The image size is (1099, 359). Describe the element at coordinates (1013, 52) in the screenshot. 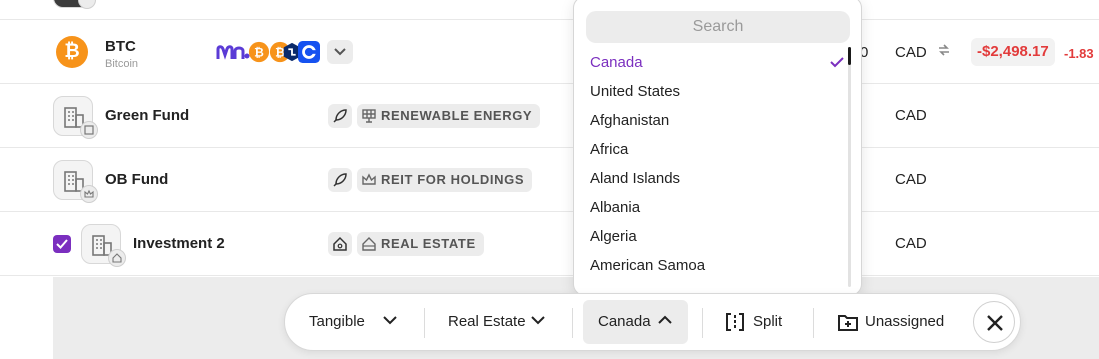

I see `gain-loss-value: -$2,498.17` at that location.